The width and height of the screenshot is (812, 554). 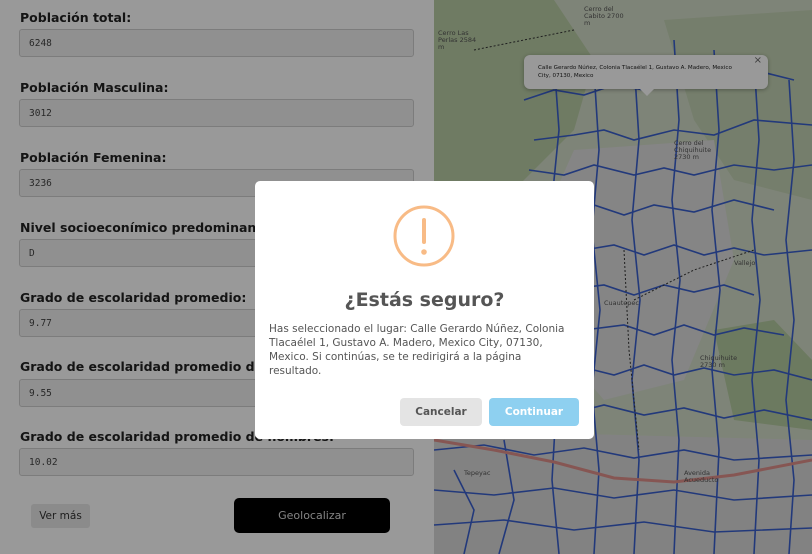 I want to click on warning-icon, so click(x=424, y=236).